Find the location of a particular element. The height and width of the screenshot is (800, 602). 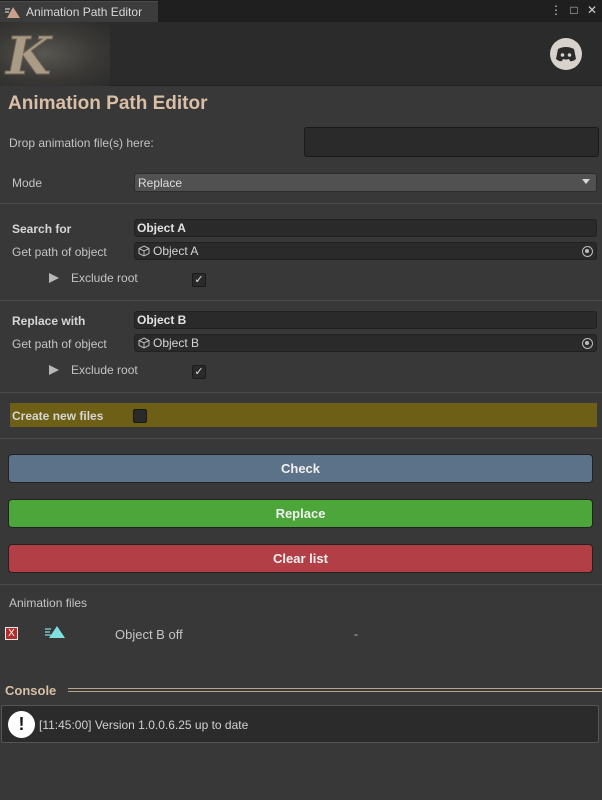

replace-input: Object B is located at coordinates (365, 320).